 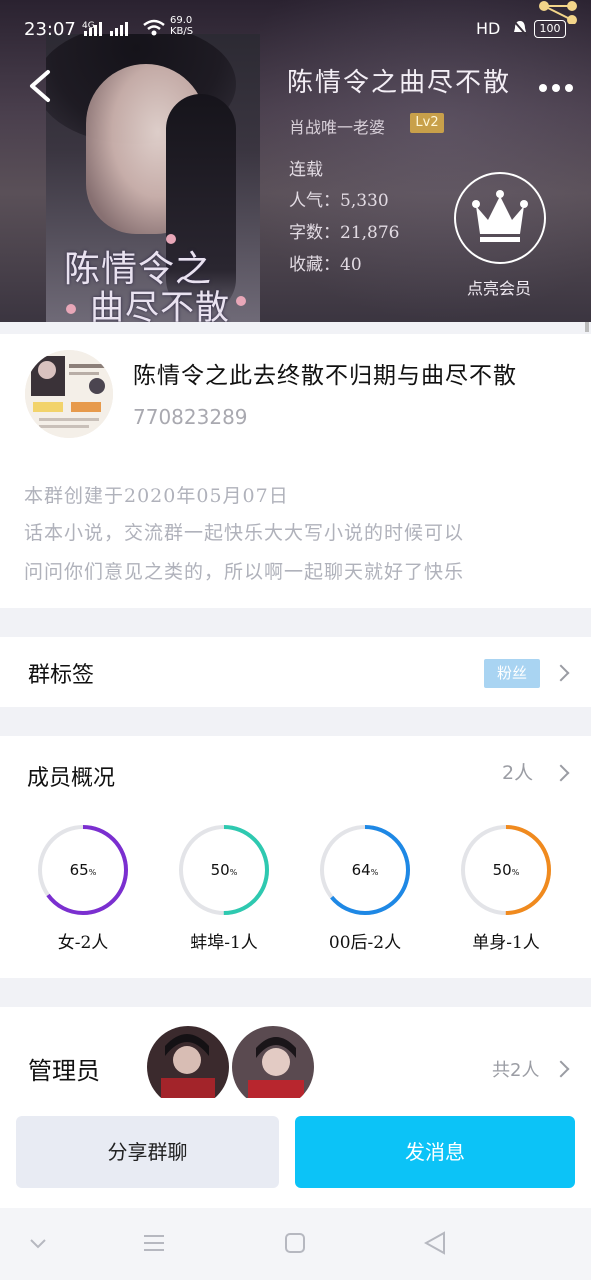 I want to click on back-button, so click(x=42, y=86).